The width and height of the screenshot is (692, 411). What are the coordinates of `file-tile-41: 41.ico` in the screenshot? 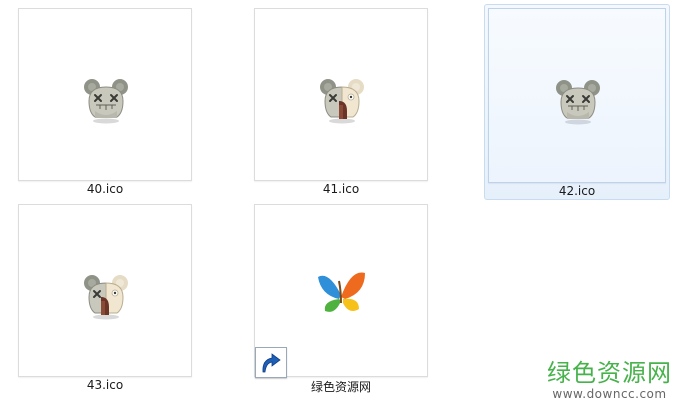 It's located at (341, 102).